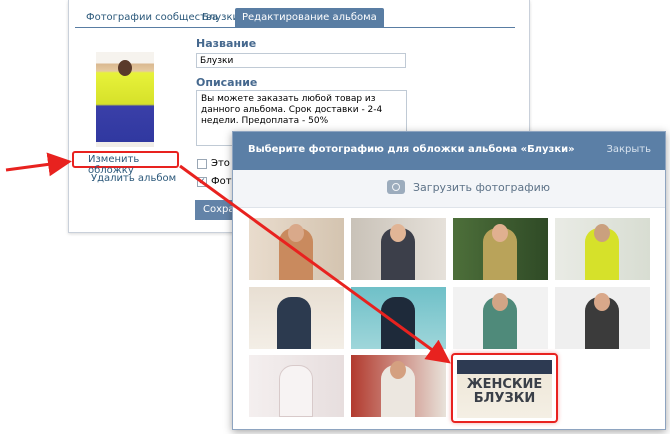  Describe the element at coordinates (628, 149) in the screenshot. I see `dialog-close-link: Закрыть` at that location.